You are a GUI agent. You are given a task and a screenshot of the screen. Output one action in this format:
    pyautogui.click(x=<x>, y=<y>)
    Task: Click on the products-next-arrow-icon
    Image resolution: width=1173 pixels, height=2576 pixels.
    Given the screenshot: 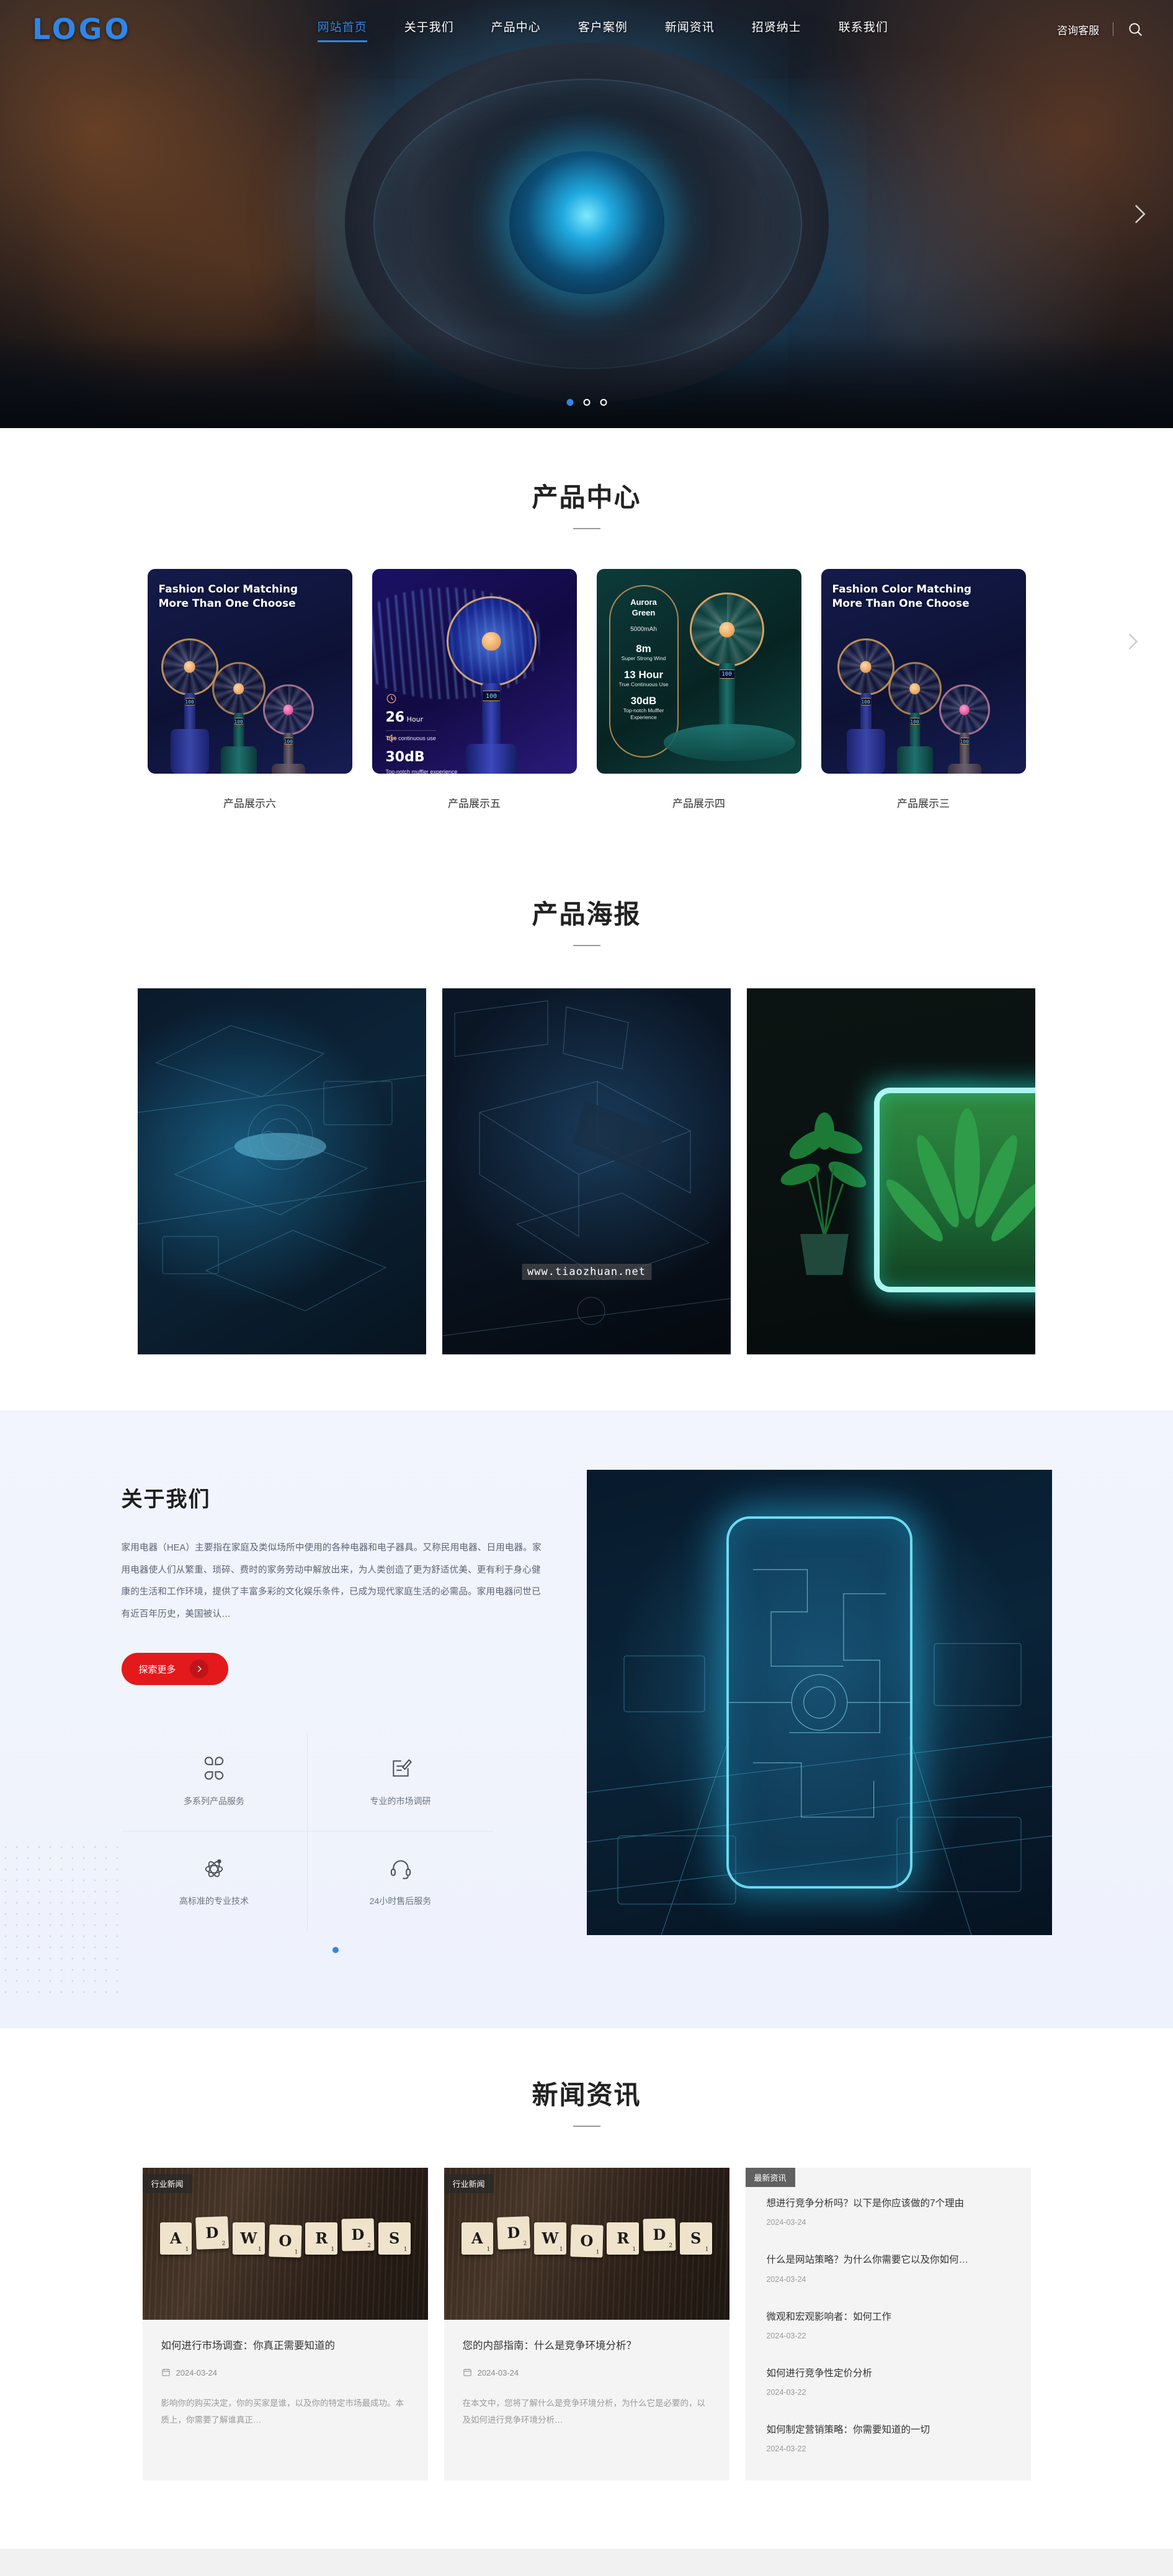 What is the action you would take?
    pyautogui.click(x=1132, y=641)
    